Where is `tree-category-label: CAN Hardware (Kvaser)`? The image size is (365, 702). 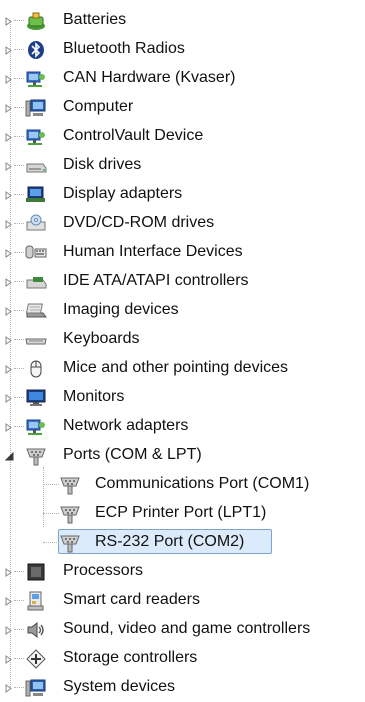
tree-category-label: CAN Hardware (Kvaser) is located at coordinates (149, 77).